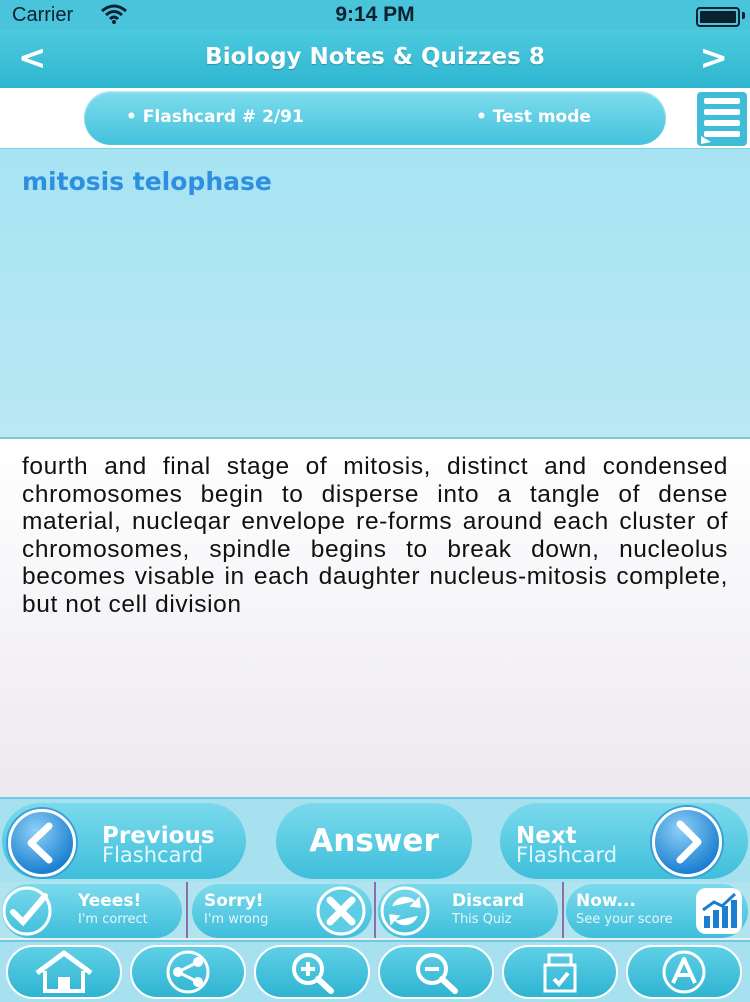 The height and width of the screenshot is (1002, 750). What do you see at coordinates (341, 911) in the screenshot?
I see `close-circle-icon` at bounding box center [341, 911].